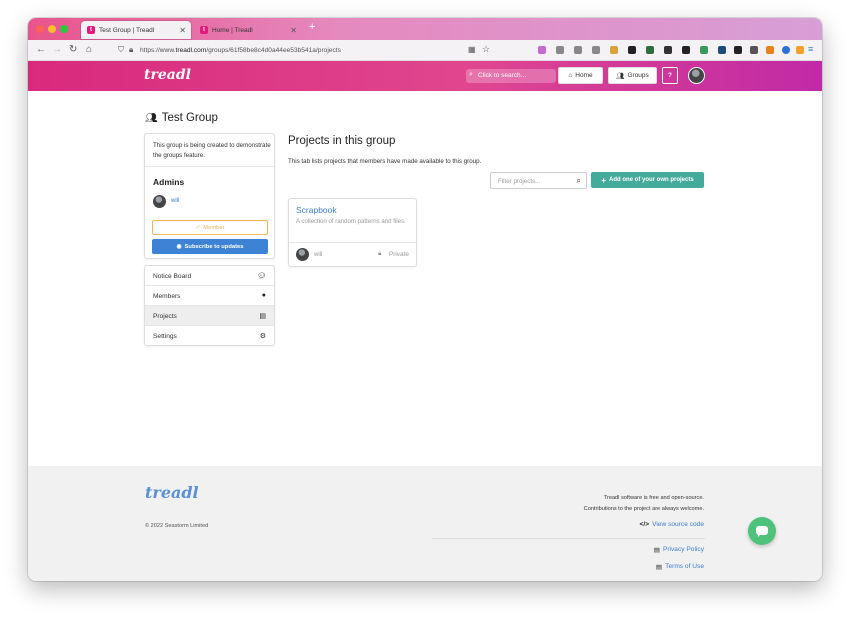  Describe the element at coordinates (209, 316) in the screenshot. I see `menu-item-projects: Projects ▤` at that location.